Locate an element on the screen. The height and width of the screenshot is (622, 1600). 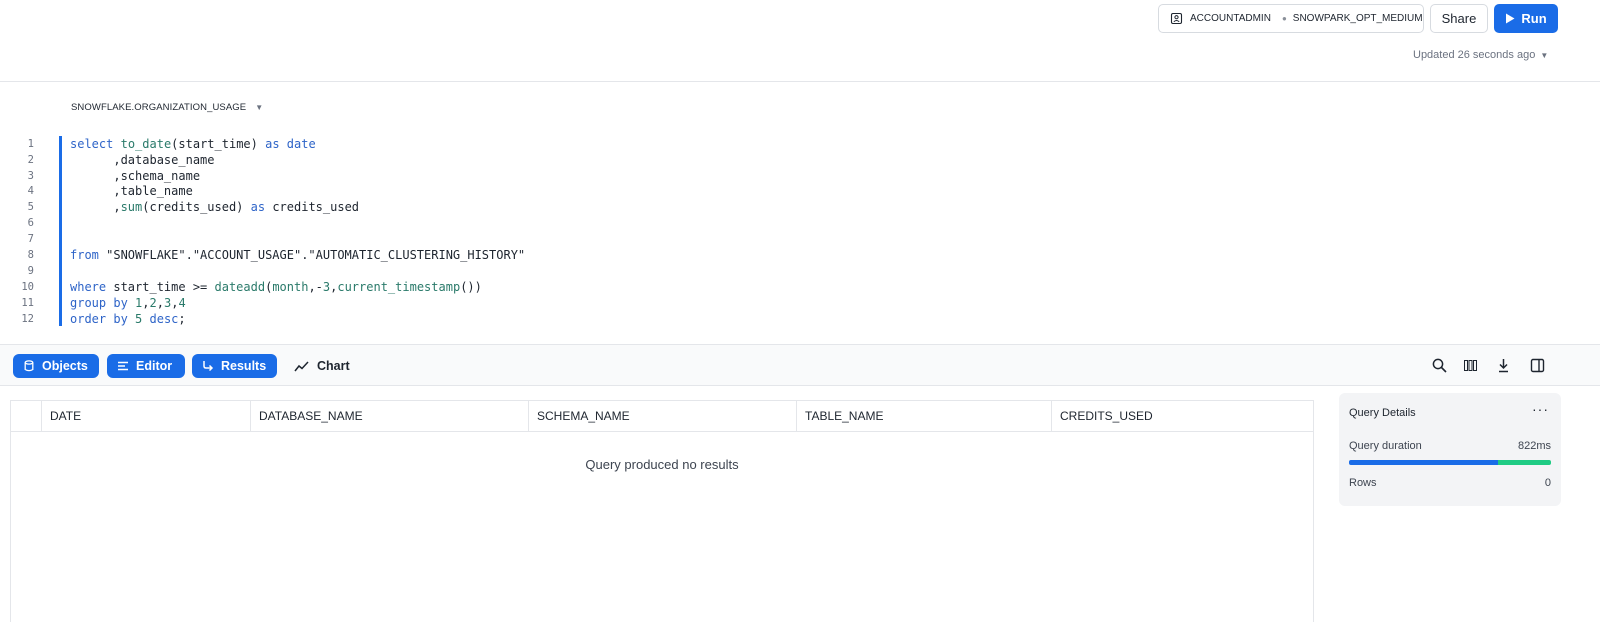
objects-button: Objects is located at coordinates (56, 366).